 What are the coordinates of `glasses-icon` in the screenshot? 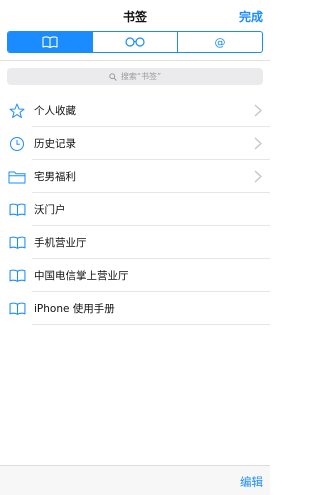 It's located at (135, 42).